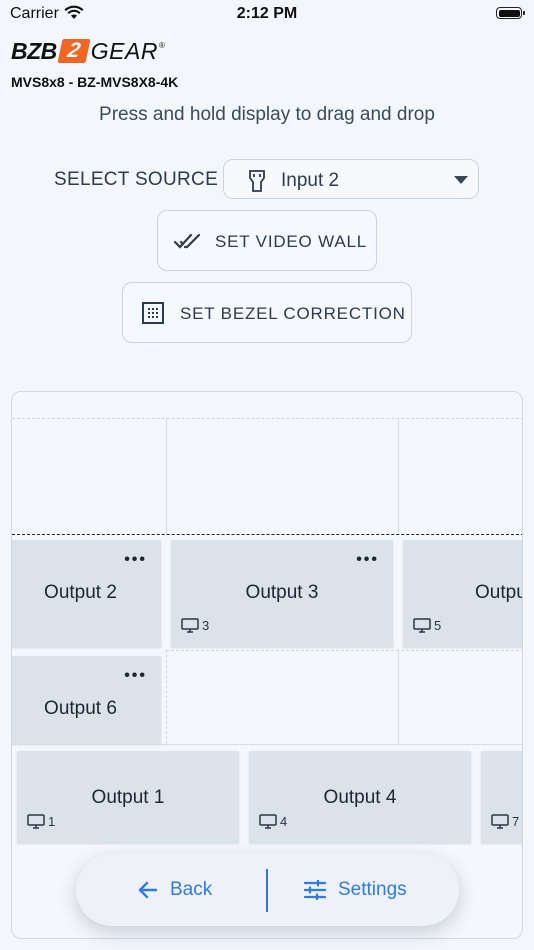 The image size is (534, 950). What do you see at coordinates (267, 534) in the screenshot?
I see `wall-boundary` at bounding box center [267, 534].